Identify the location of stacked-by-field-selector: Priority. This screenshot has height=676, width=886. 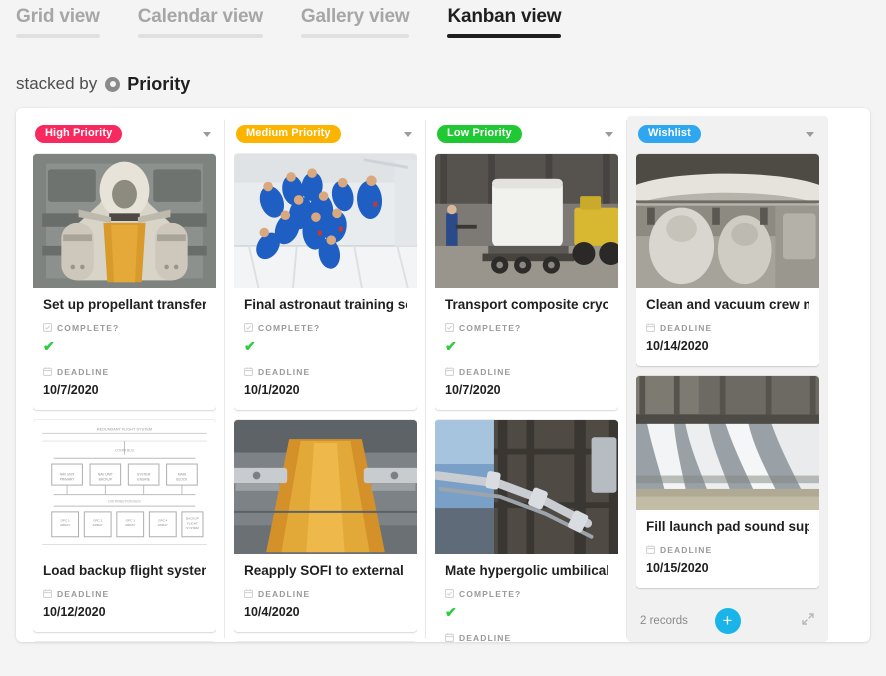
(147, 84).